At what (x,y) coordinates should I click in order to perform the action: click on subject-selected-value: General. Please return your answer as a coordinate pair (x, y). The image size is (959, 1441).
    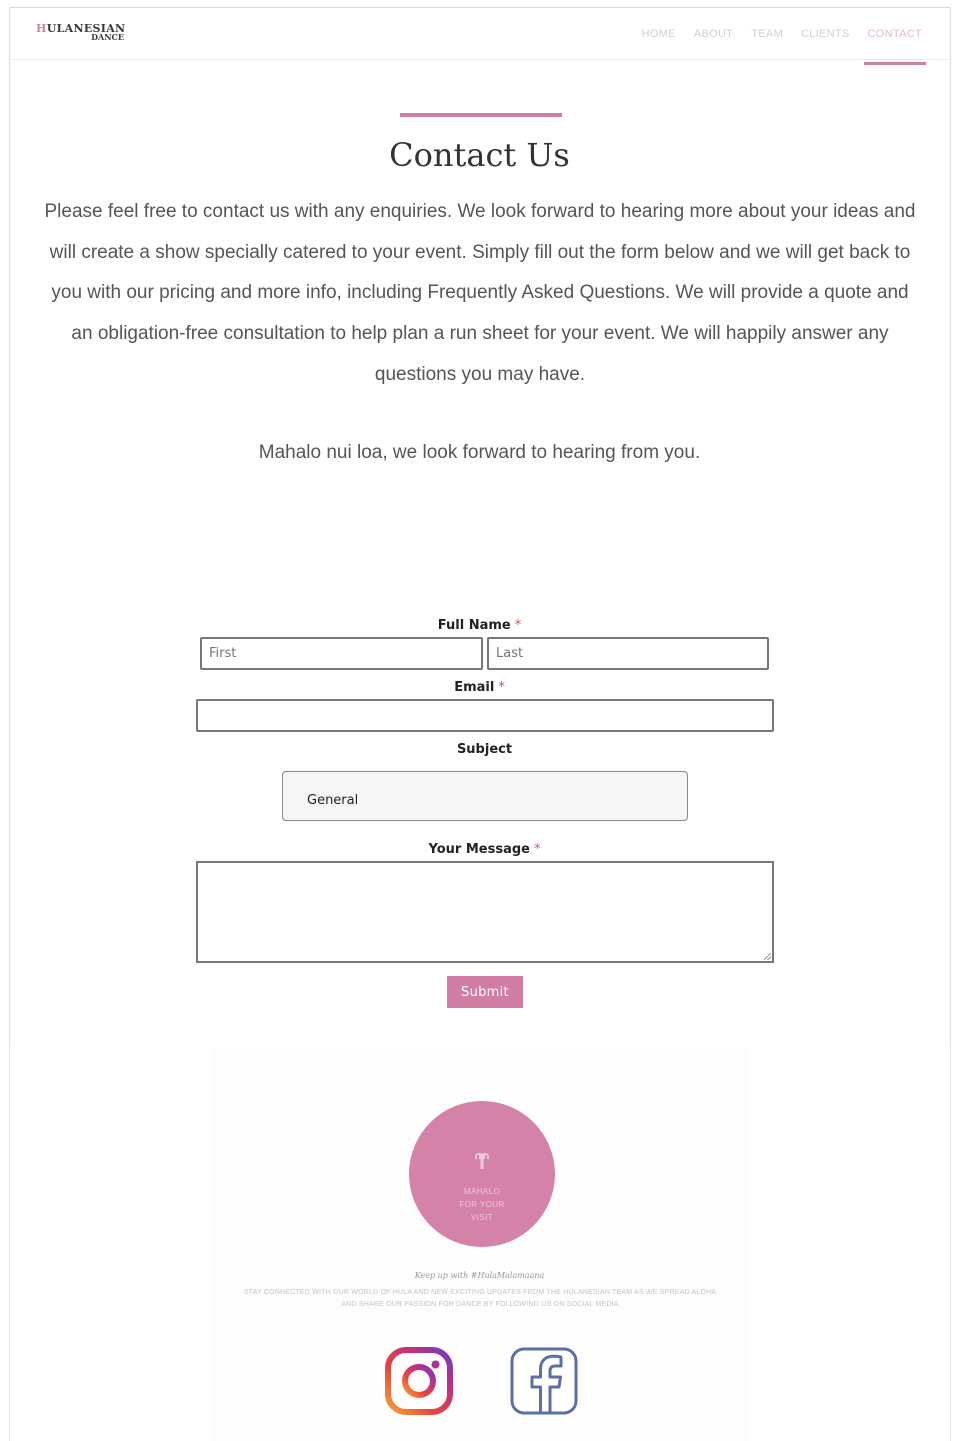
    Looking at the image, I should click on (333, 800).